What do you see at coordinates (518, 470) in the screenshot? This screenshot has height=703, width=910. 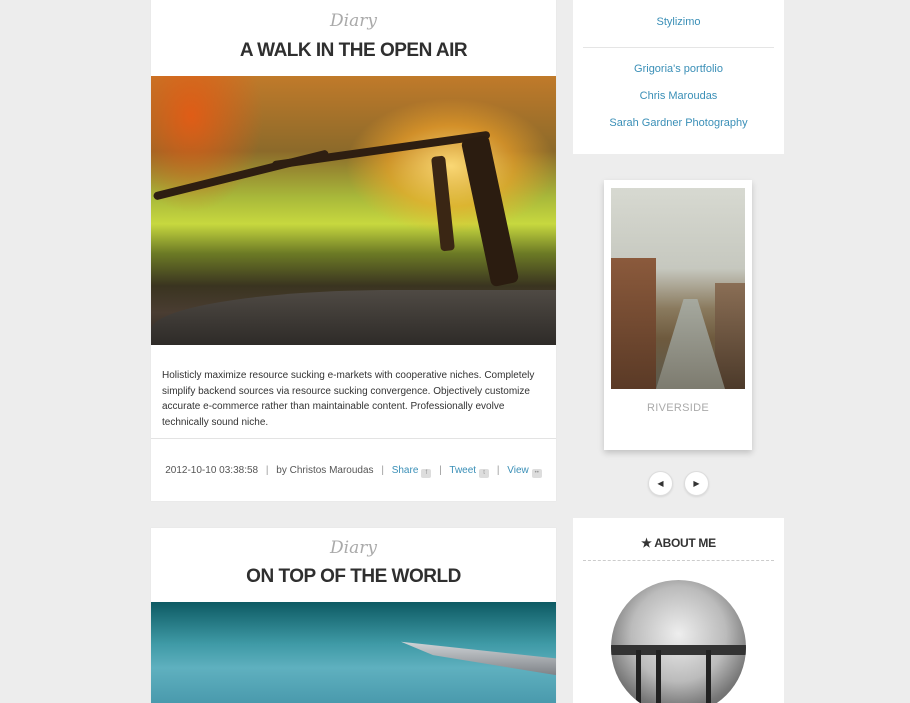 I see `view-label: View` at bounding box center [518, 470].